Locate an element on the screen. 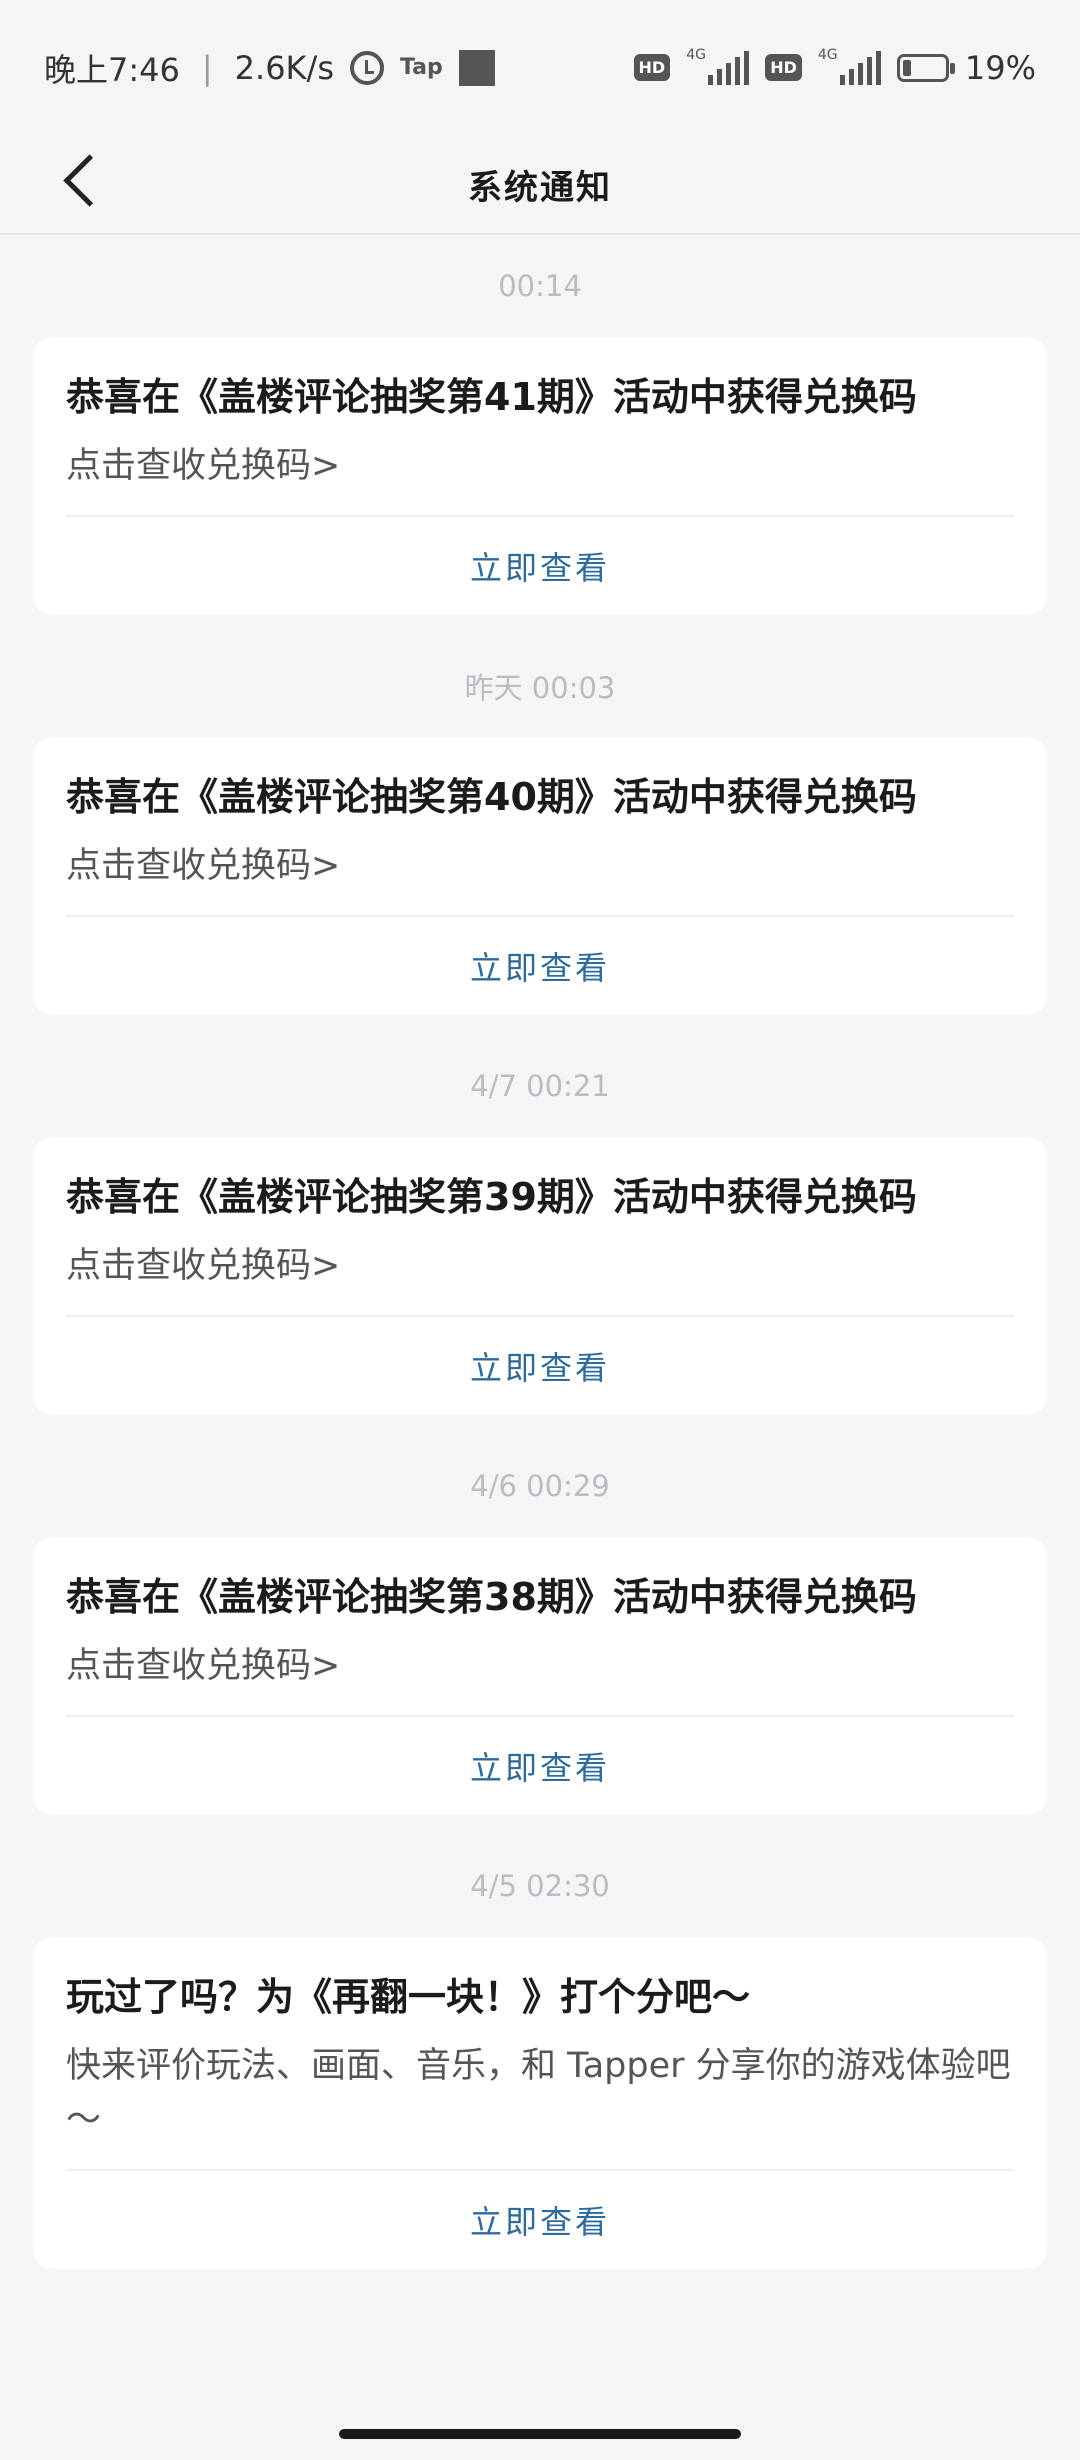 This screenshot has width=1080, height=2460. notification-title: 玩过了吗？为《再翻一块！》打个分吧～ is located at coordinates (408, 1997).